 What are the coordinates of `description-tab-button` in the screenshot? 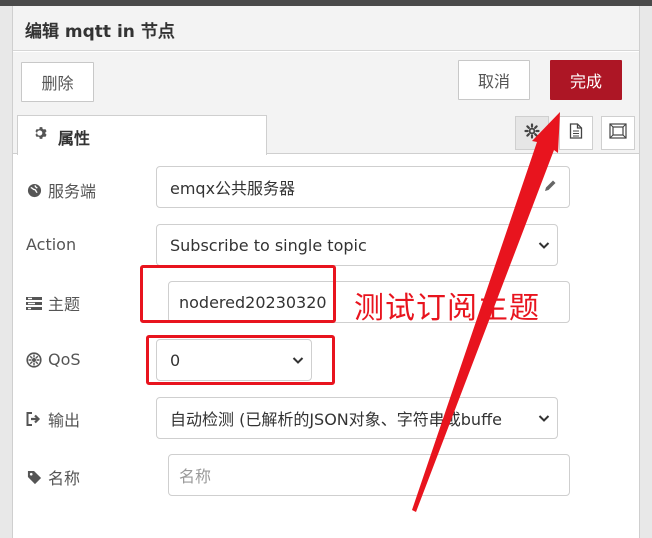 It's located at (576, 133).